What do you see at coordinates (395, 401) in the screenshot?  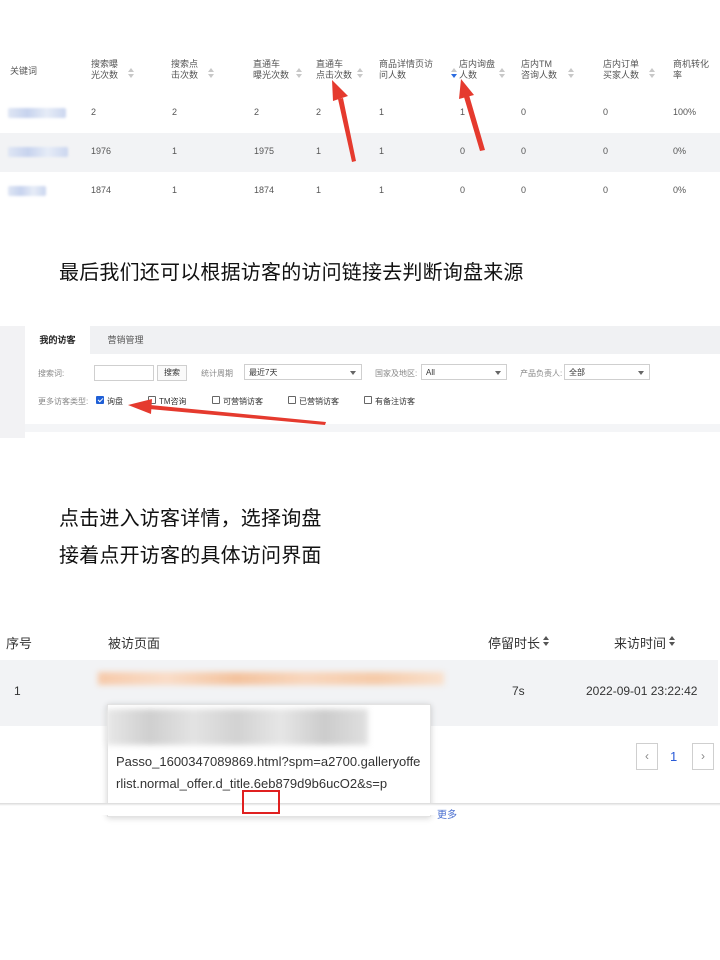 I see `checkbox-noted-label: 有备注访客` at bounding box center [395, 401].